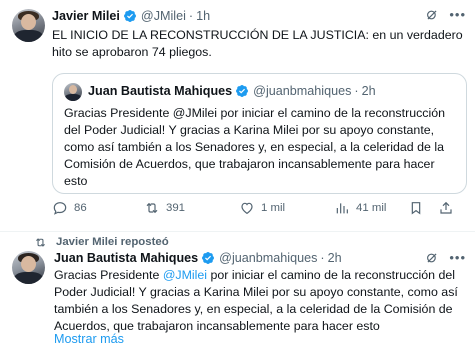 Image resolution: width=475 pixels, height=355 pixels. I want to click on bookmark-button, so click(416, 208).